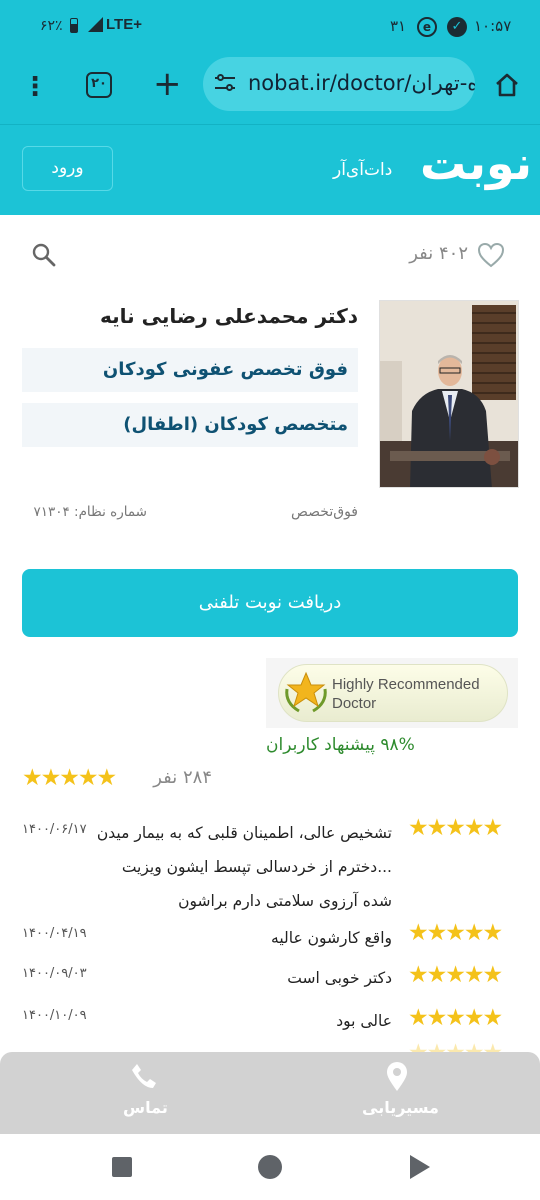 The image size is (540, 1200). Describe the element at coordinates (69, 778) in the screenshot. I see `overall-rating-stars: ★★★★★` at that location.